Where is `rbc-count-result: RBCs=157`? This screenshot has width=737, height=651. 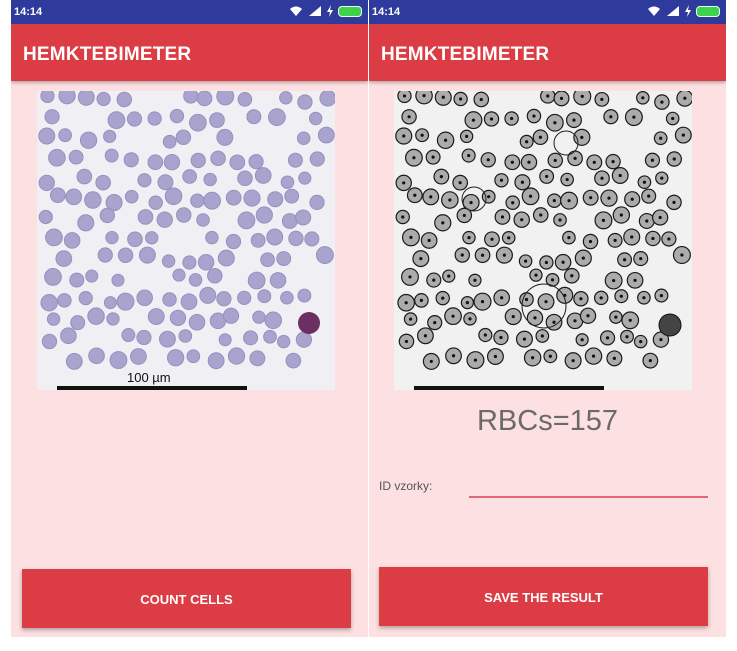
rbc-count-result: RBCs=157 is located at coordinates (547, 421).